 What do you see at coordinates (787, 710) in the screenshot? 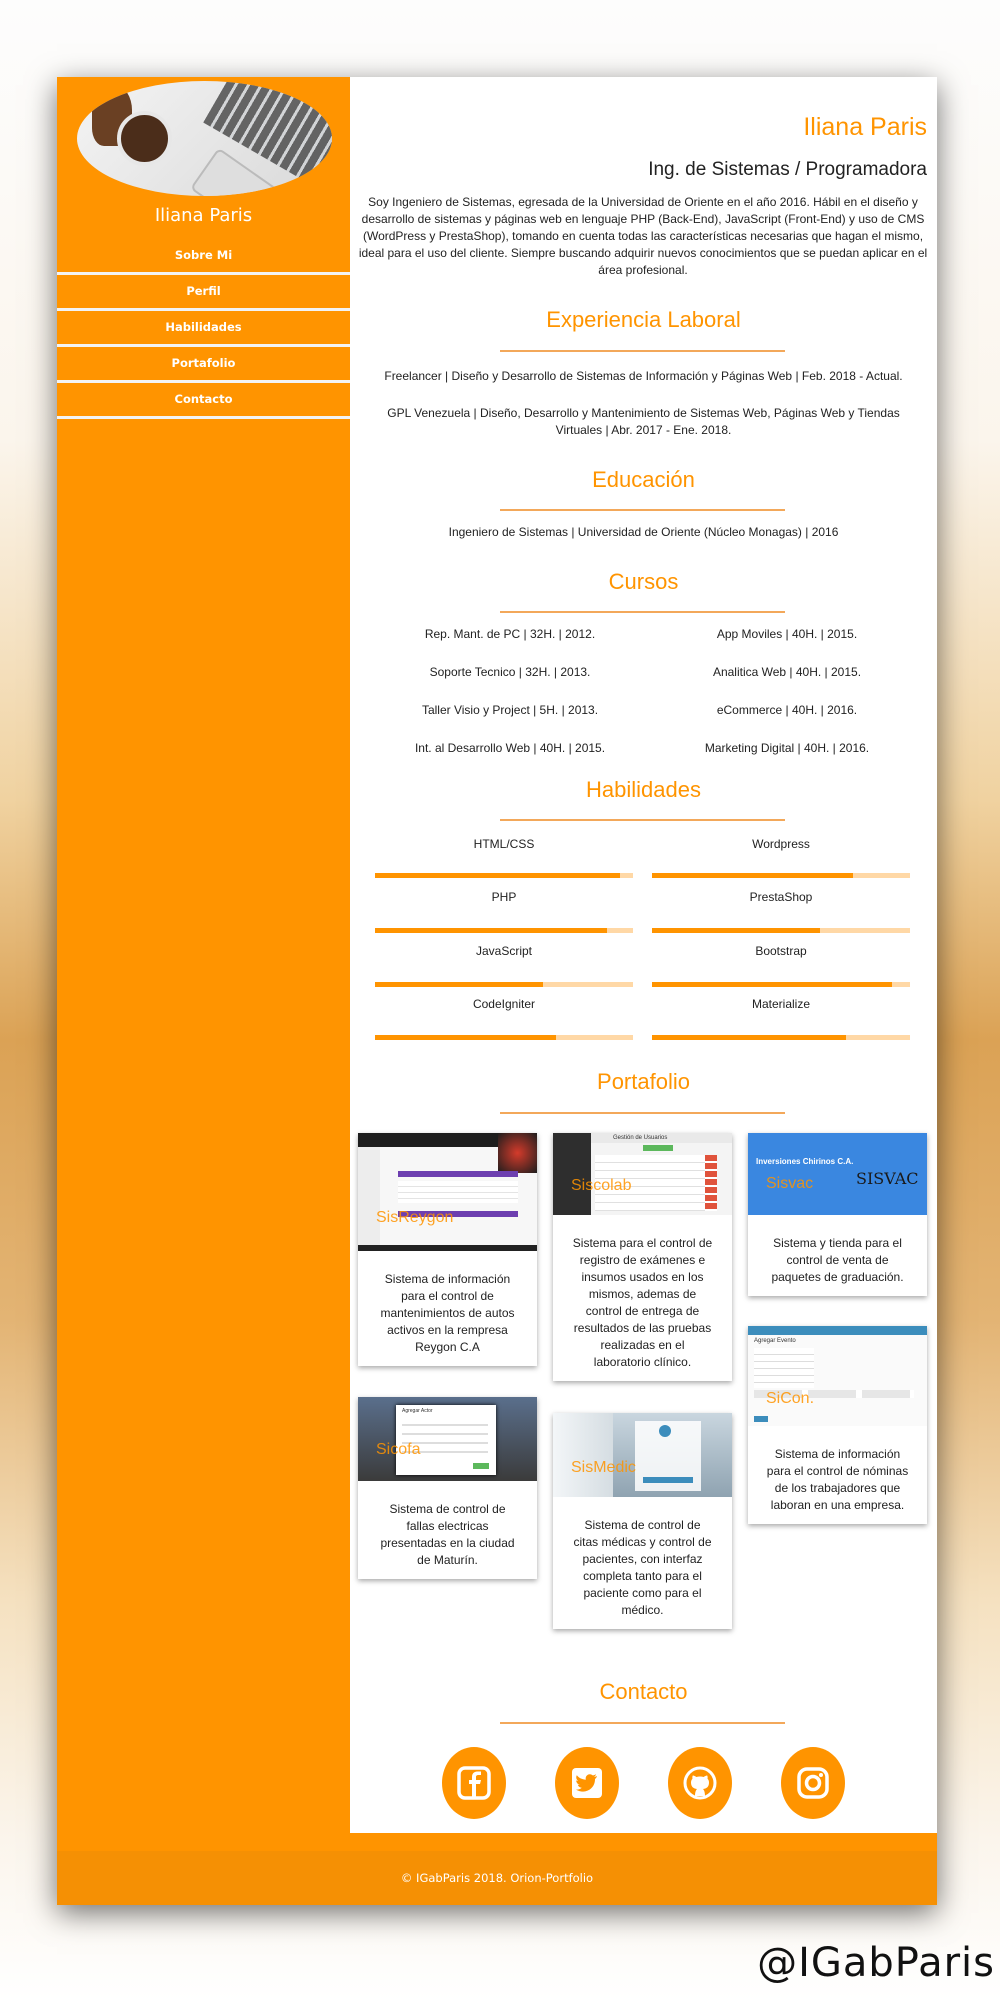
I see `course-item: eCommerce | 40H. | 2016.` at bounding box center [787, 710].